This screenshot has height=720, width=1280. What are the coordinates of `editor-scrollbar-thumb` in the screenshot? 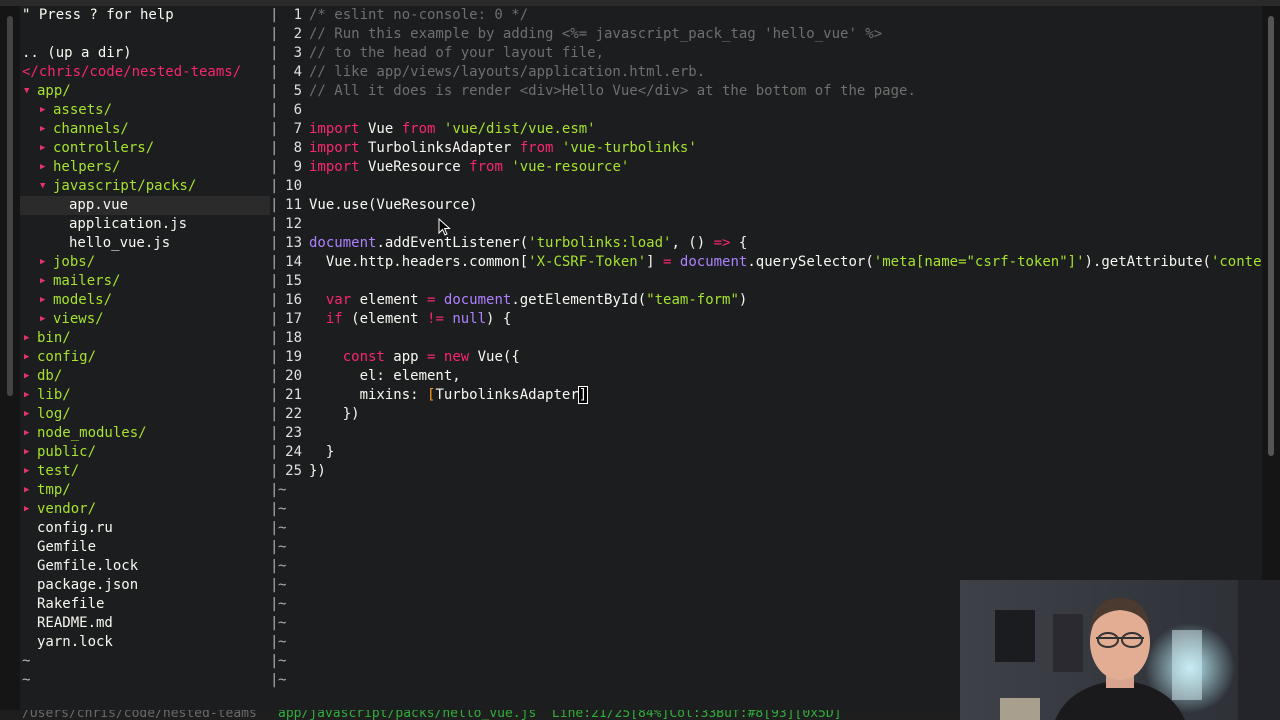 It's located at (1271, 236).